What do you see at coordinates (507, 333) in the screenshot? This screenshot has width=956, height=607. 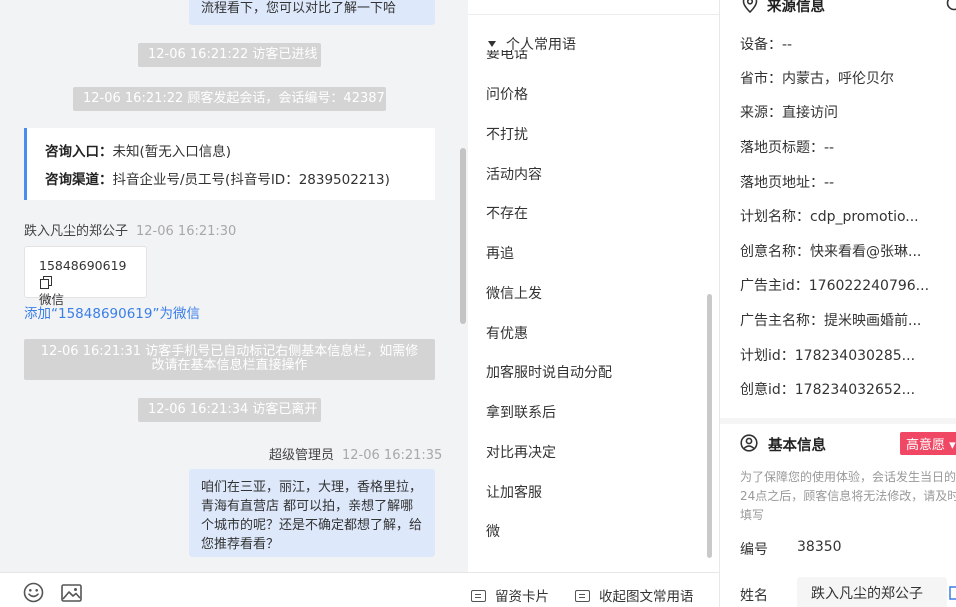 I see `phrase-item: 有优惠` at bounding box center [507, 333].